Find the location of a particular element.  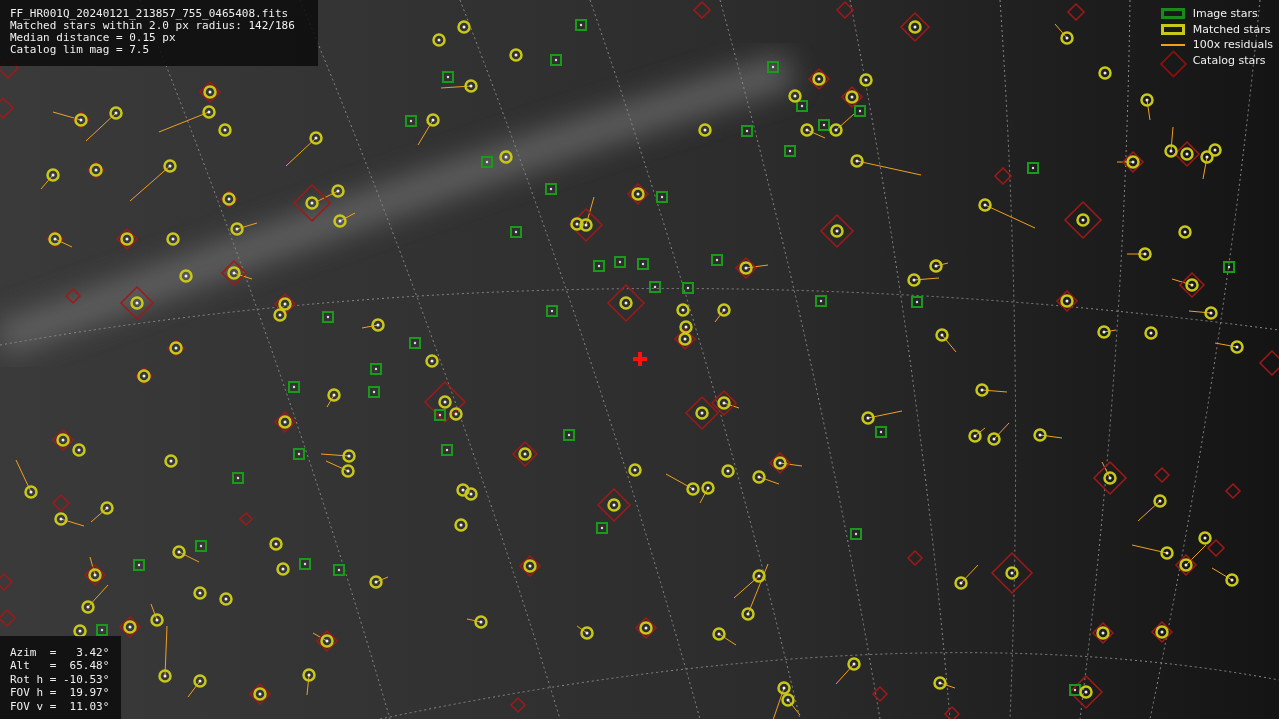

pointing-text: Rot h = -10.53° is located at coordinates (59, 679).